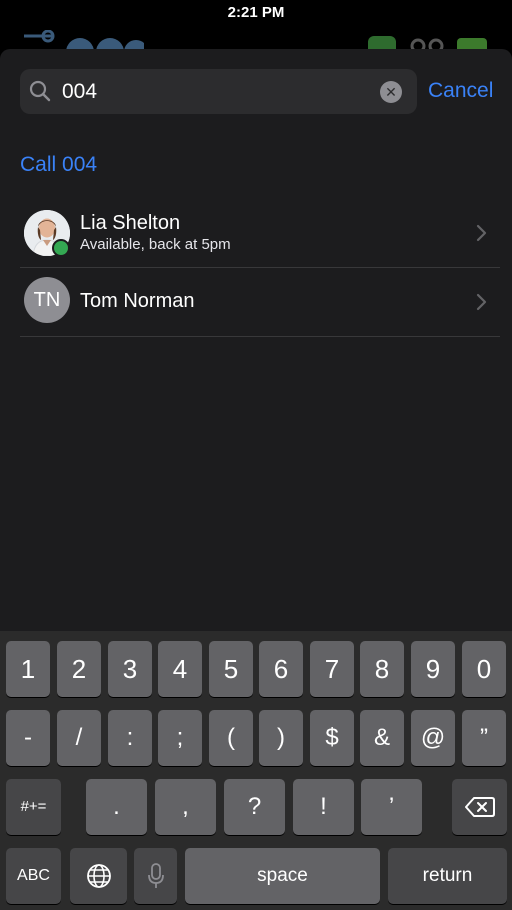  Describe the element at coordinates (282, 876) in the screenshot. I see `key-space: space` at that location.